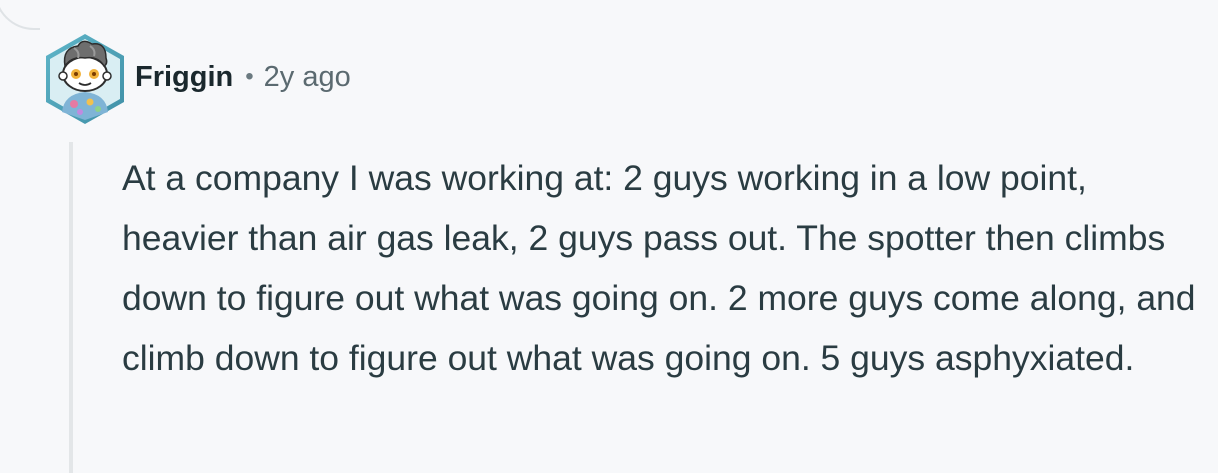 The width and height of the screenshot is (1218, 473). What do you see at coordinates (184, 77) in the screenshot?
I see `author-name: Friggin` at bounding box center [184, 77].